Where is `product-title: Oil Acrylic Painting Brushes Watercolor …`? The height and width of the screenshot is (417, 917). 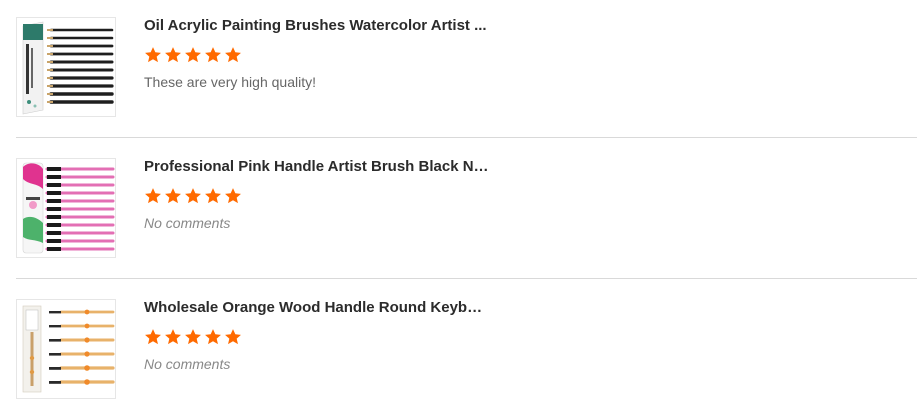 product-title: Oil Acrylic Painting Brushes Watercolor … is located at coordinates (316, 26).